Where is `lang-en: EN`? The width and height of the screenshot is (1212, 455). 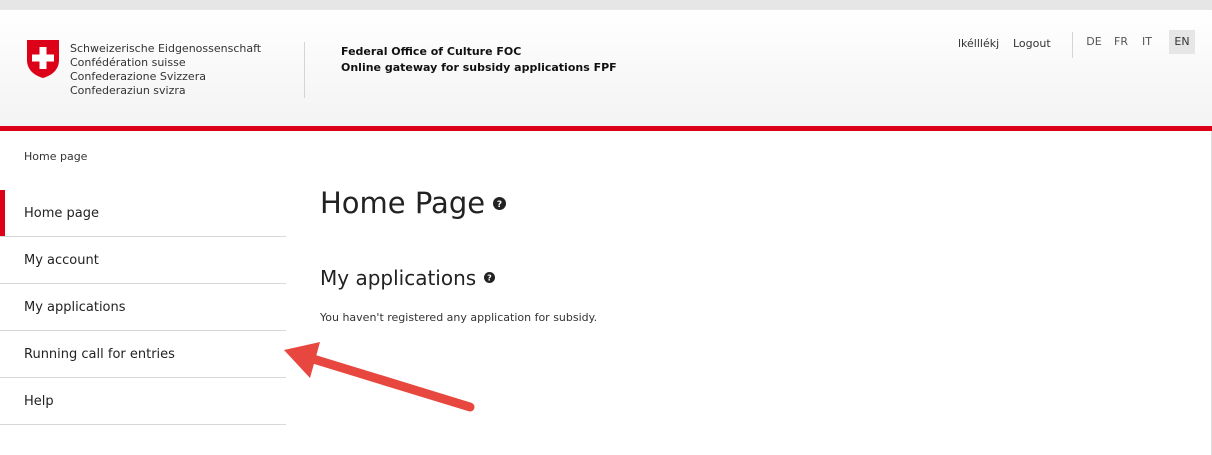
lang-en: EN is located at coordinates (1182, 42).